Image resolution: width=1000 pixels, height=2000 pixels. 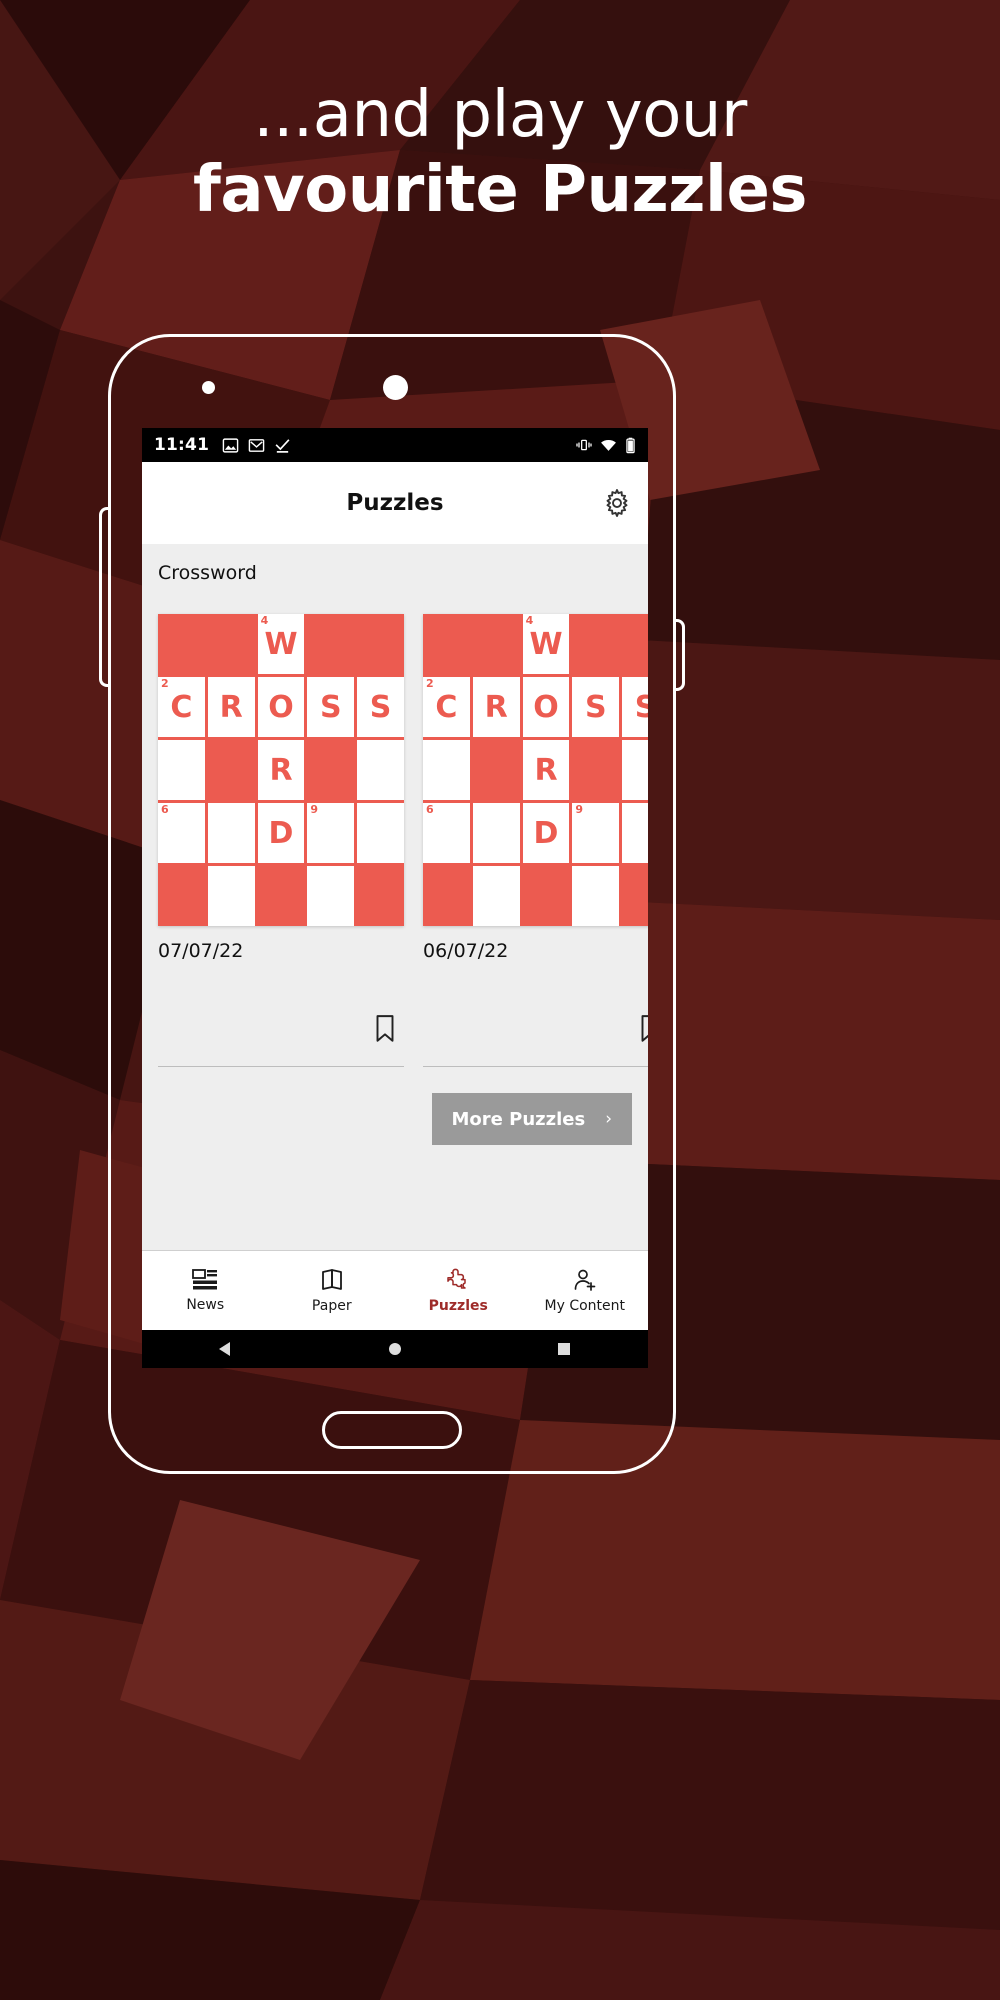 I want to click on card-divider, so click(x=535, y=1066).